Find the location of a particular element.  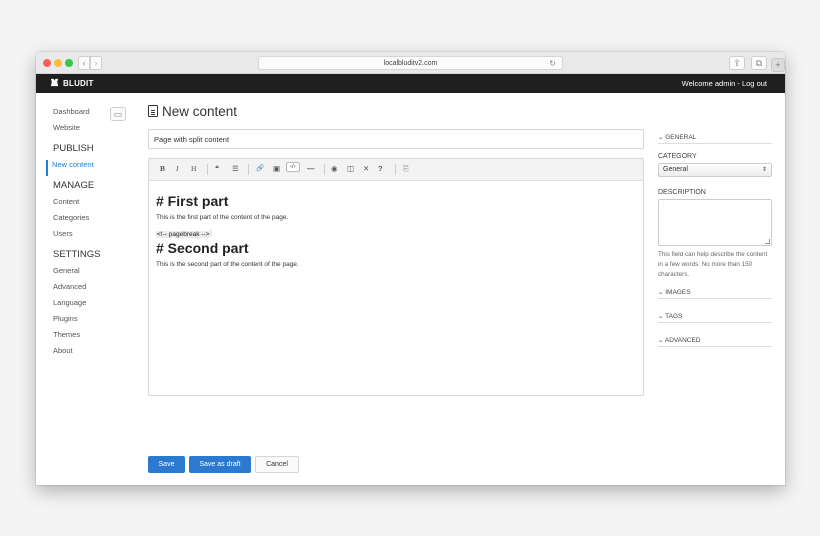

sidebar-item-language: Language is located at coordinates (98, 306).